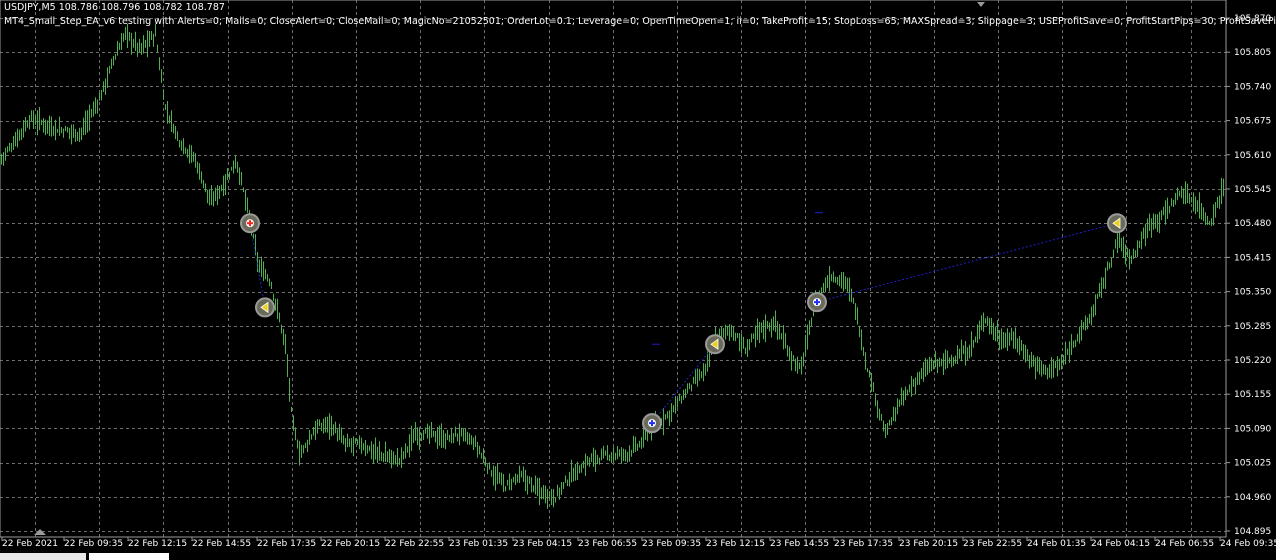 The image size is (1276, 560). Describe the element at coordinates (1252, 327) in the screenshot. I see `y-tick-label: 105.285` at that location.